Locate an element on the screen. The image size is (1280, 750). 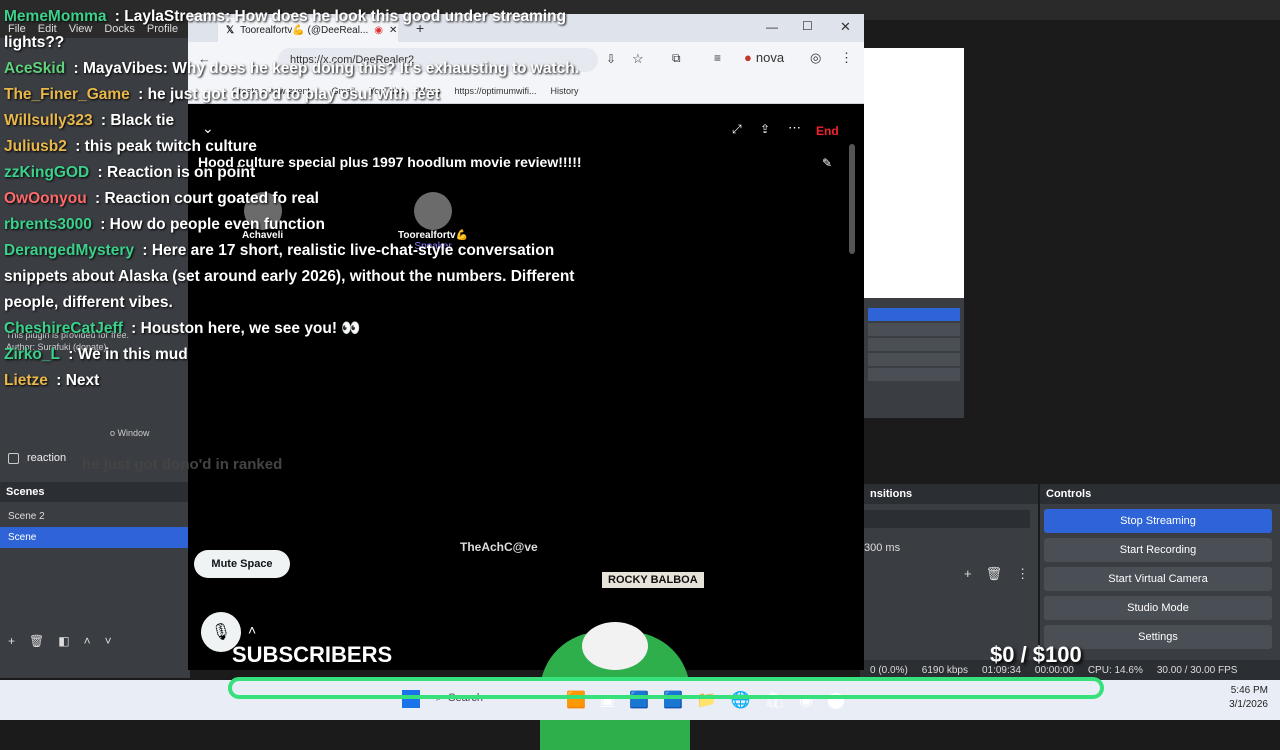
chat-text: Next is located at coordinates (82, 380).